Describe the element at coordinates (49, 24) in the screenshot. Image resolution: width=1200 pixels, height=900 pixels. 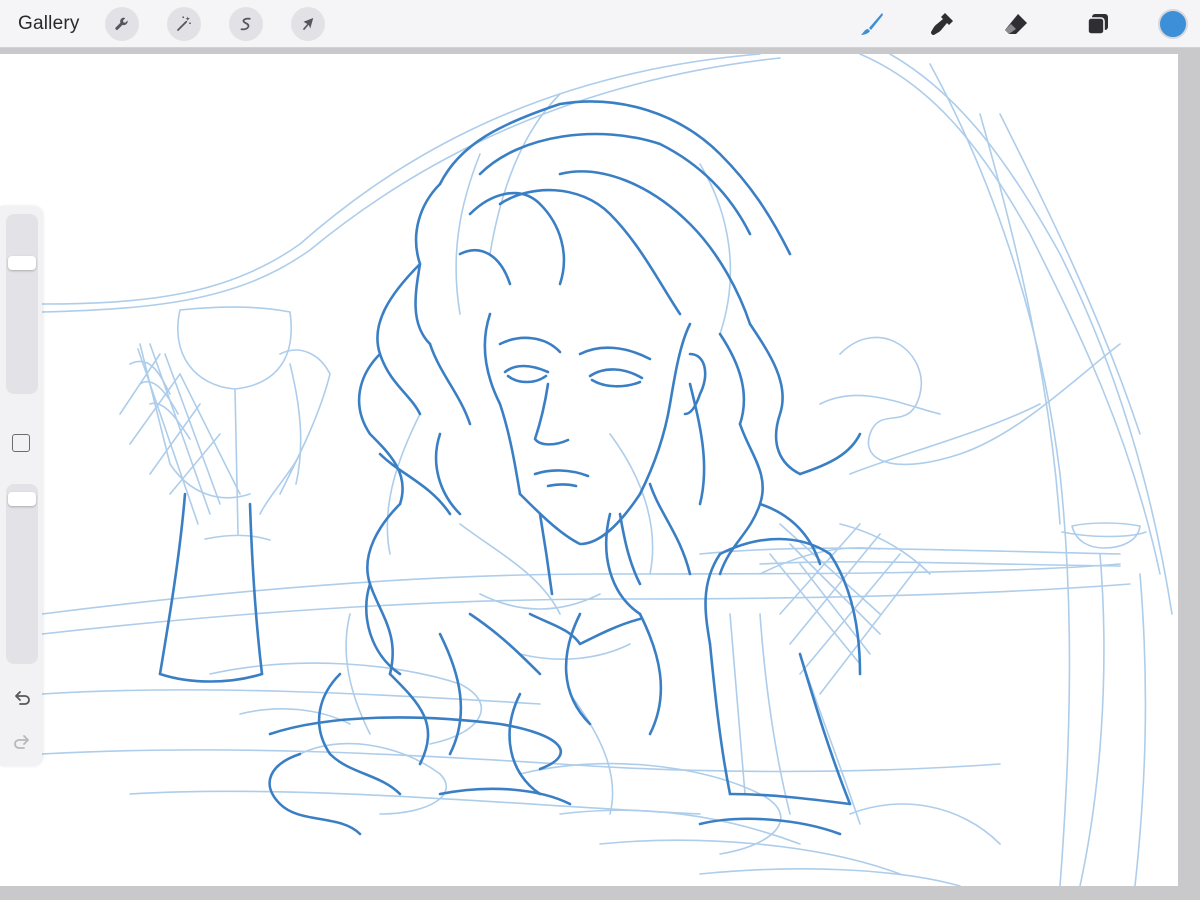
I see `gallery-button: Gallery` at that location.